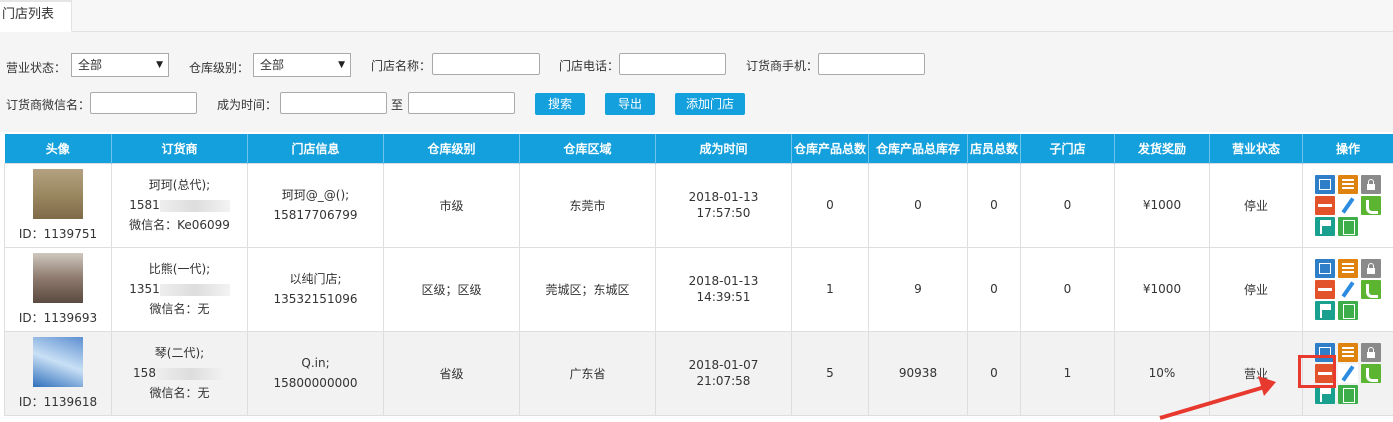  Describe the element at coordinates (48, 105) in the screenshot. I see `wechat-label: 订货商微信名：` at that location.